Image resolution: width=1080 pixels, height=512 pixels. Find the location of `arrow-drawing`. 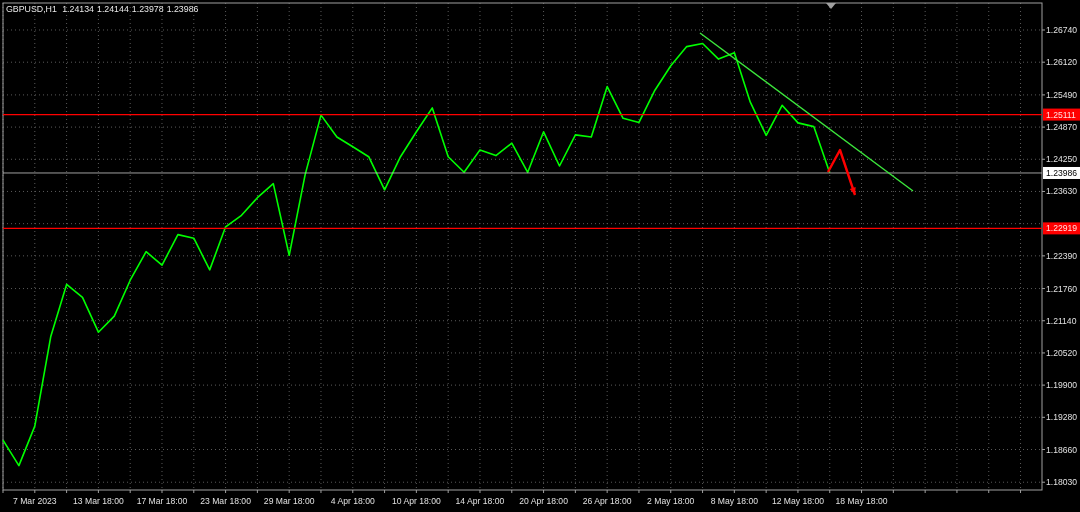

arrow-drawing is located at coordinates (841, 172).